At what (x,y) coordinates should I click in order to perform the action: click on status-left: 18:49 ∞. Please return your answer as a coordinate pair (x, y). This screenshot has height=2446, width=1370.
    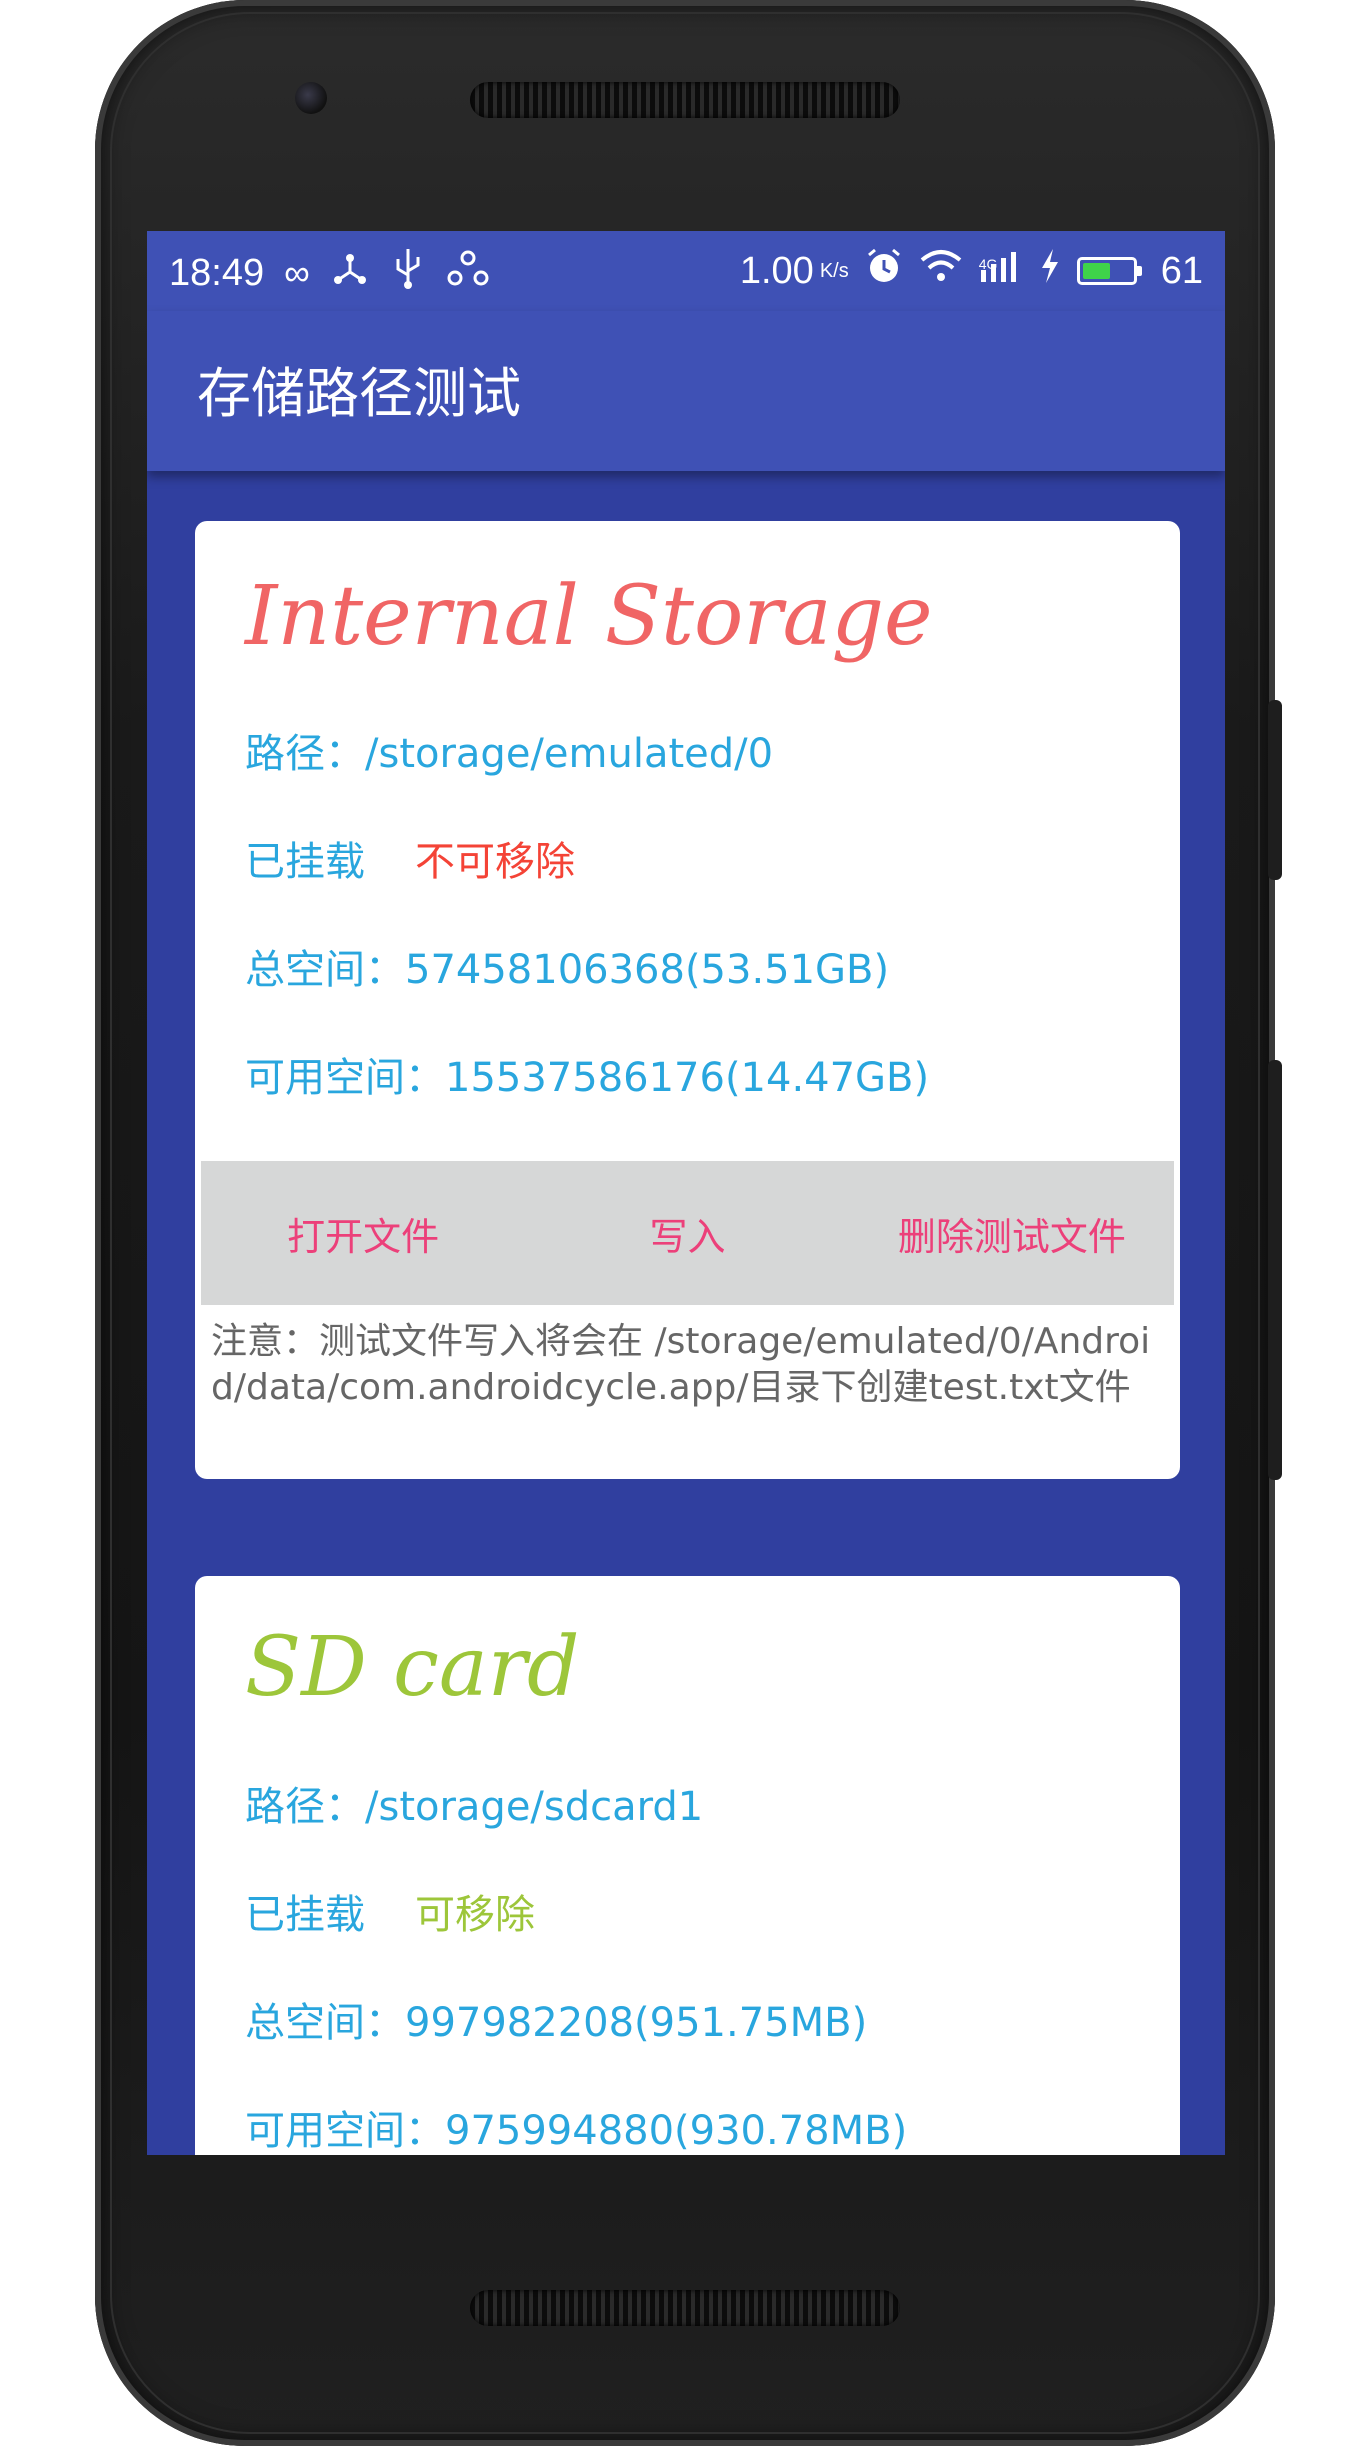
    Looking at the image, I should click on (329, 273).